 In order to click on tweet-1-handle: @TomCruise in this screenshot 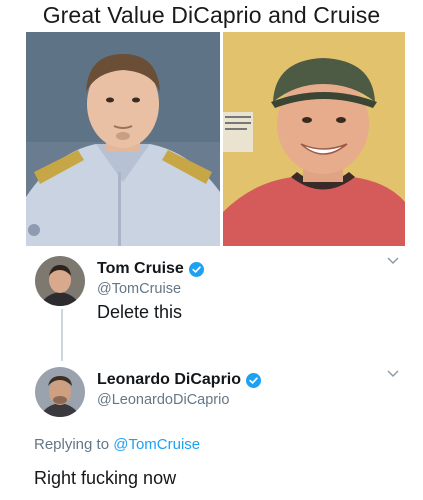, I will do `click(139, 289)`.